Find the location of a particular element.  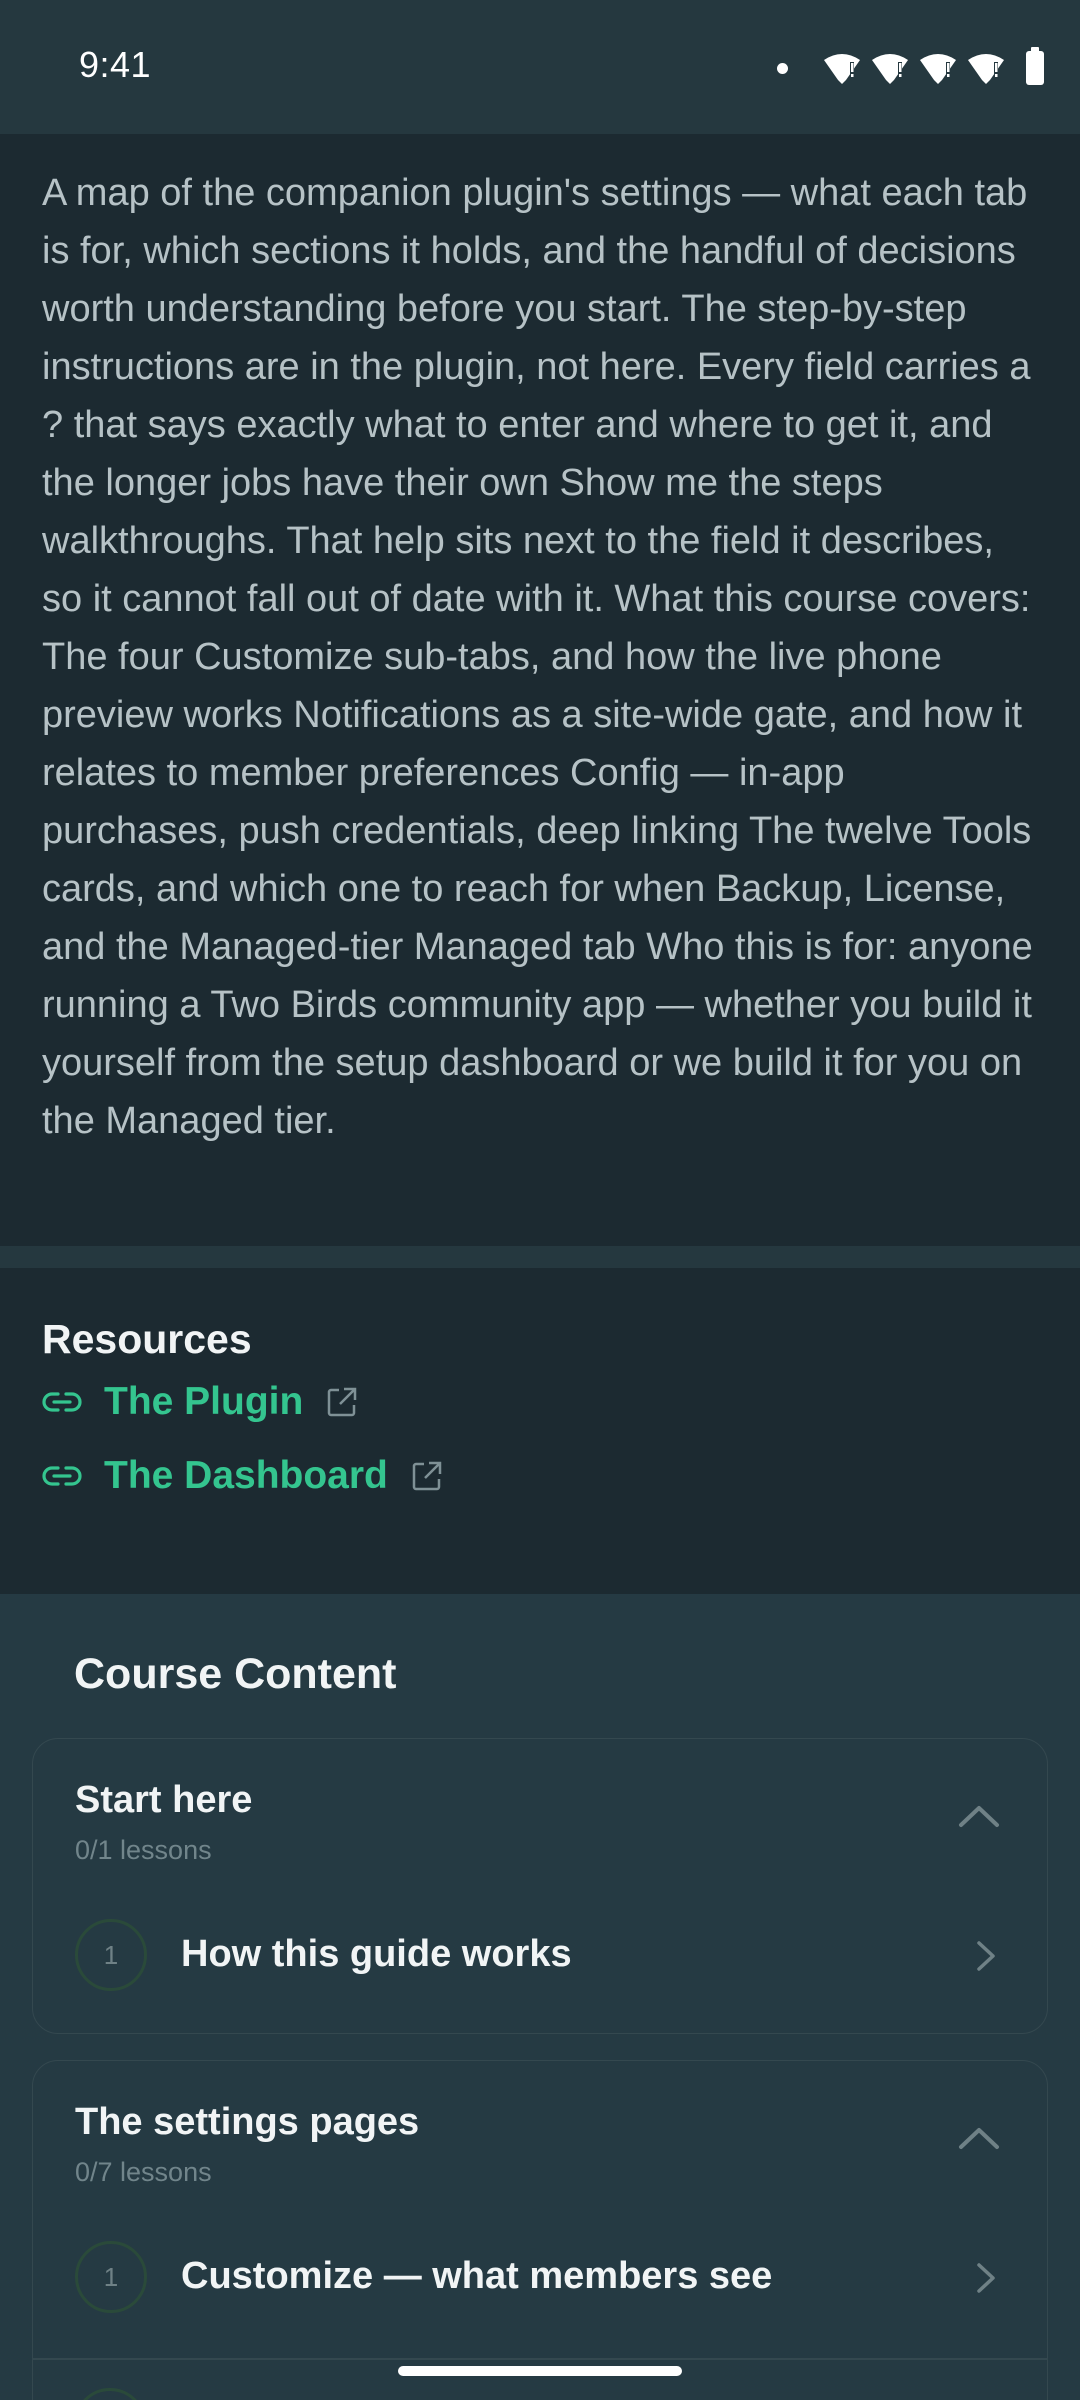

section-title: Start here is located at coordinates (164, 1800).